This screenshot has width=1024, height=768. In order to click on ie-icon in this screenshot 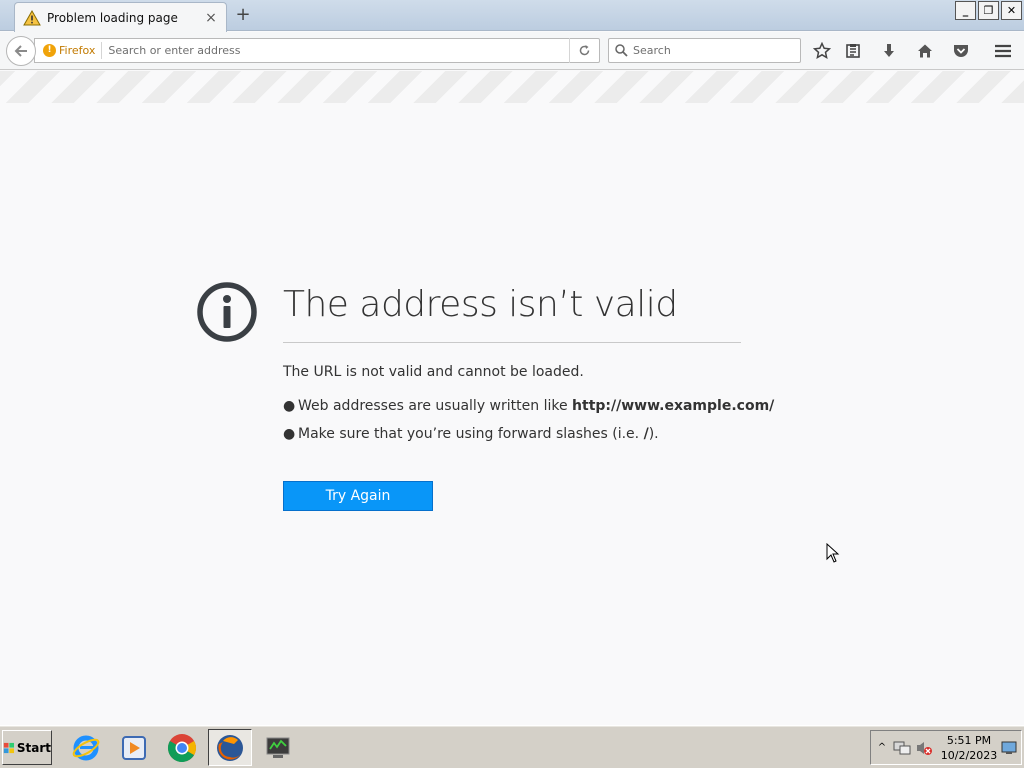, I will do `click(86, 747)`.